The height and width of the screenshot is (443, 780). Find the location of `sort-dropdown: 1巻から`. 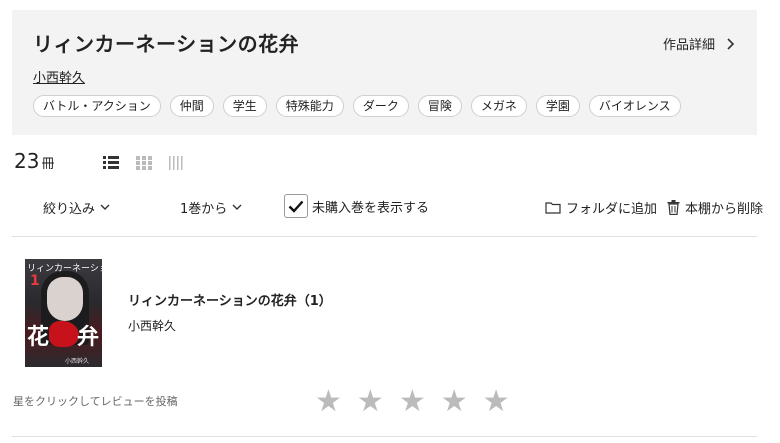

sort-dropdown: 1巻から is located at coordinates (211, 207).